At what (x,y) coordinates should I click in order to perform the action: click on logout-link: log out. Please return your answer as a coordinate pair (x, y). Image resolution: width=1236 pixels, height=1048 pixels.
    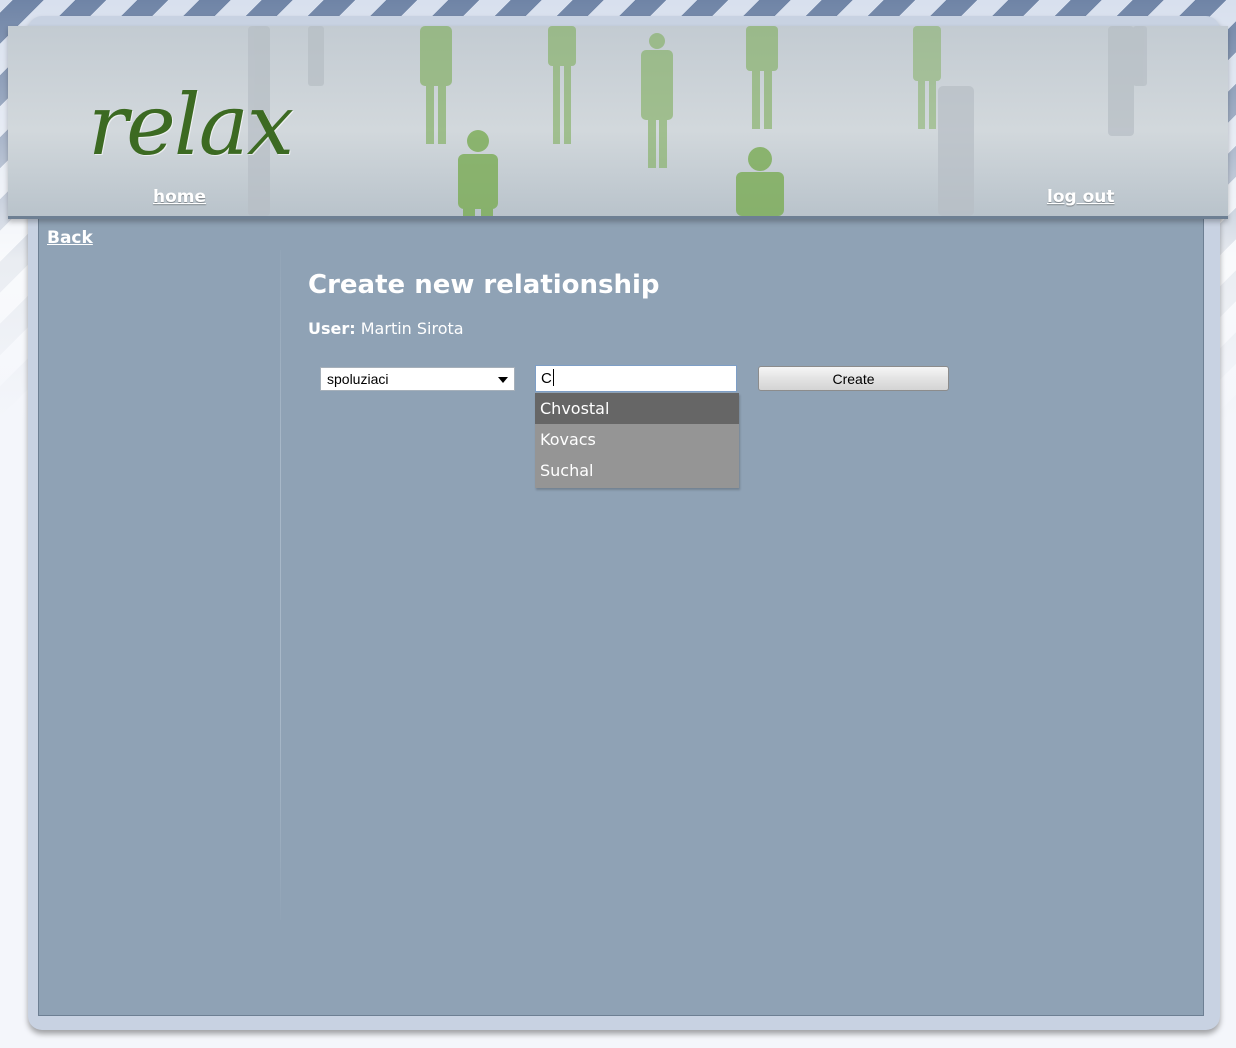
    Looking at the image, I should click on (1081, 197).